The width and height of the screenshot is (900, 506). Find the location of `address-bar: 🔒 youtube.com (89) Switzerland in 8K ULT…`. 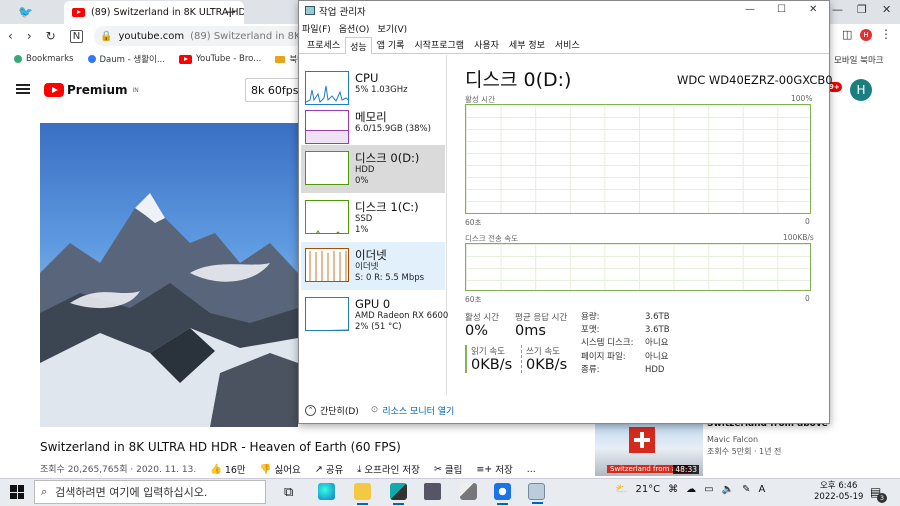

address-bar: 🔒 youtube.com (89) Switzerland in 8K ULT… is located at coordinates (199, 36).